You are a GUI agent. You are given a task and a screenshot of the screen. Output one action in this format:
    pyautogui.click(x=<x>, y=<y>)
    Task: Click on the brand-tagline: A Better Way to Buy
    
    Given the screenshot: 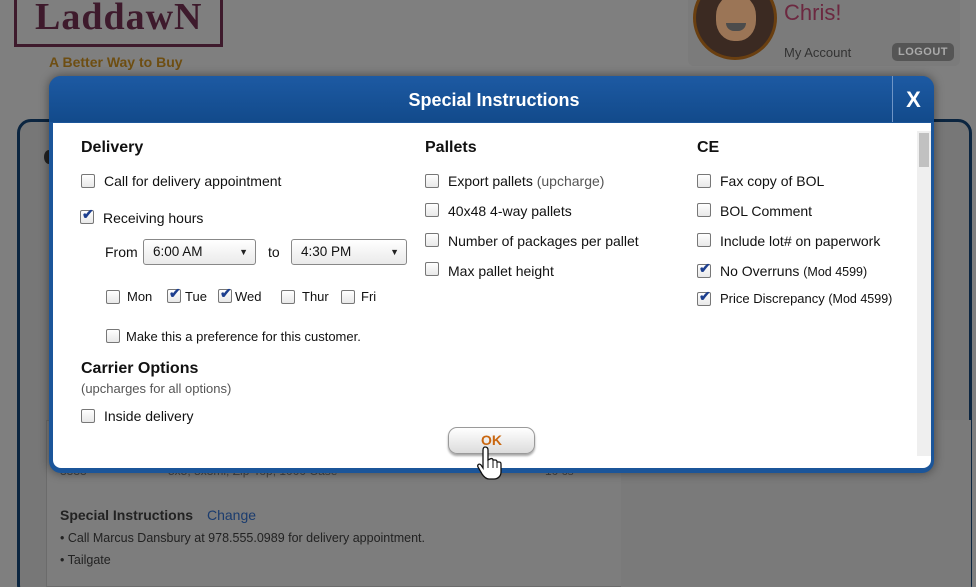 What is the action you would take?
    pyautogui.click(x=116, y=62)
    